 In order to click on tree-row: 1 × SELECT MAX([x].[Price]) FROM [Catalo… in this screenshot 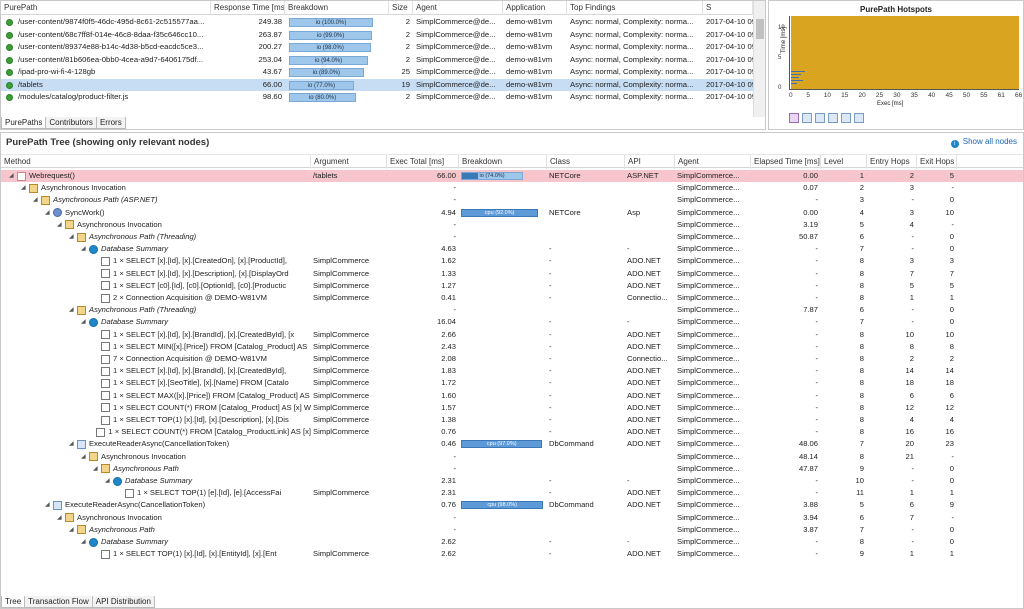, I will do `click(512, 396)`.